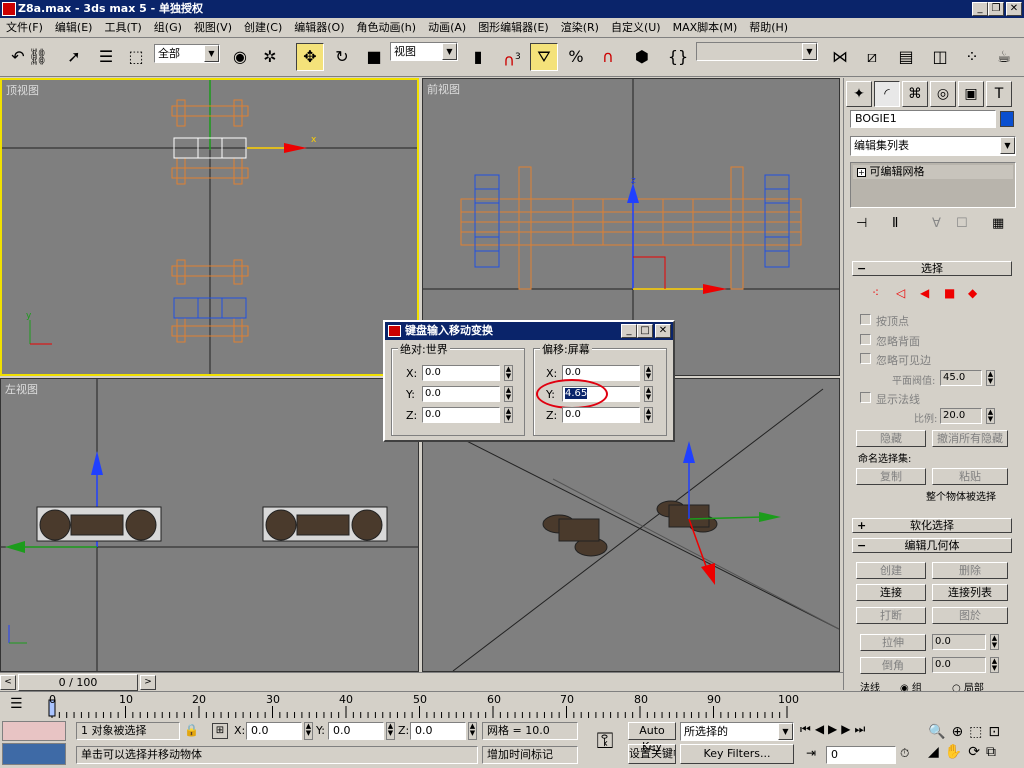 The width and height of the screenshot is (1024, 768). I want to click on select-manipulate-icon: ✲, so click(270, 57).